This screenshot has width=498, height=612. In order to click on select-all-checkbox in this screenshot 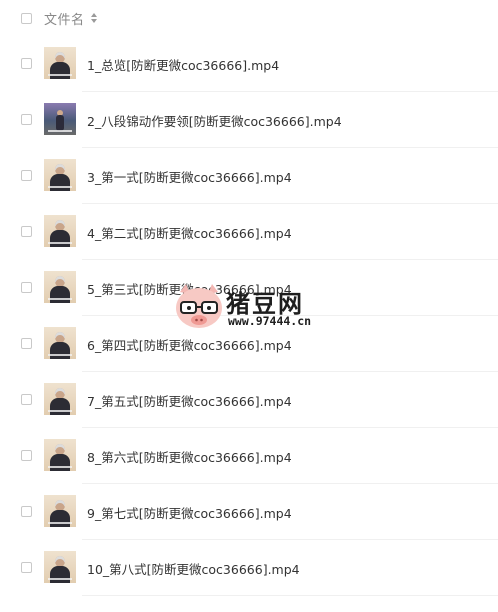, I will do `click(26, 18)`.